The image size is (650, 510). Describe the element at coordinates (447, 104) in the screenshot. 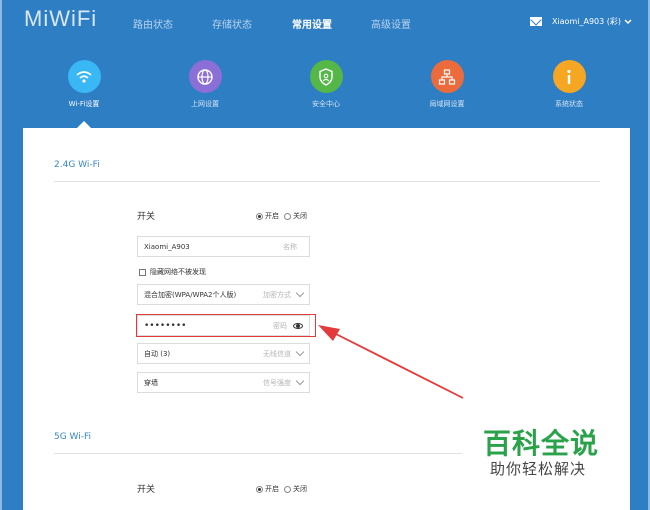

I see `subnav-label: 局域网设置` at that location.